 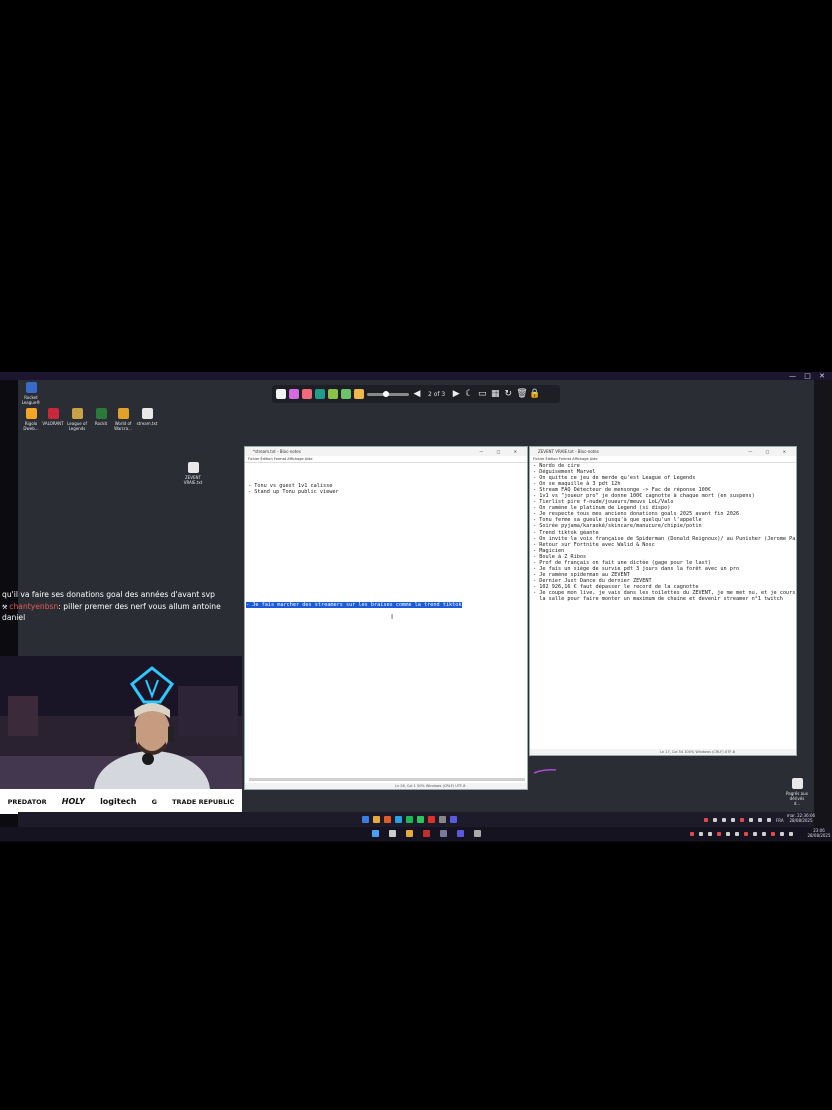 What do you see at coordinates (293, 492) in the screenshot?
I see `text-line: - Stand up Tonu public viewer` at bounding box center [293, 492].